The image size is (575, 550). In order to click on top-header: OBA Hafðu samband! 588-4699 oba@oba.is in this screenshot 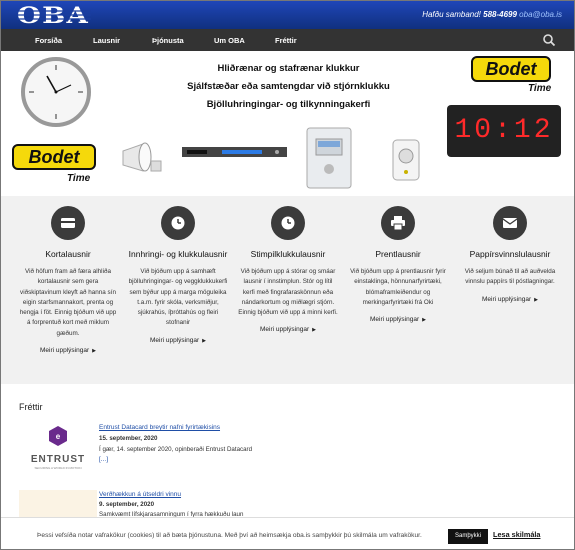, I will do `click(287, 15)`.